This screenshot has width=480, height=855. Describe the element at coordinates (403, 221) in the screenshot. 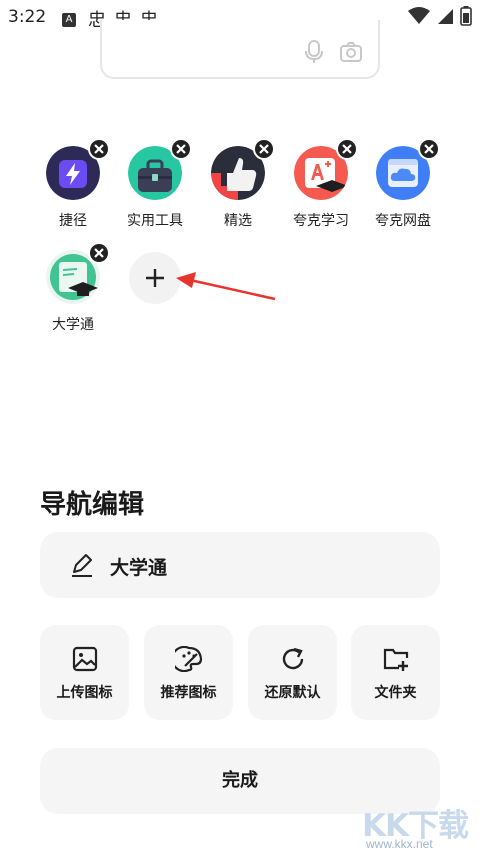

I see `app-label: 夸克网盘` at that location.